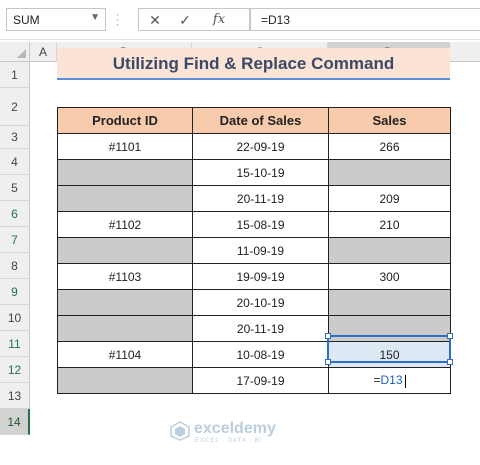 Image resolution: width=480 pixels, height=465 pixels. Describe the element at coordinates (15, 344) in the screenshot. I see `row-header-11: 11` at that location.